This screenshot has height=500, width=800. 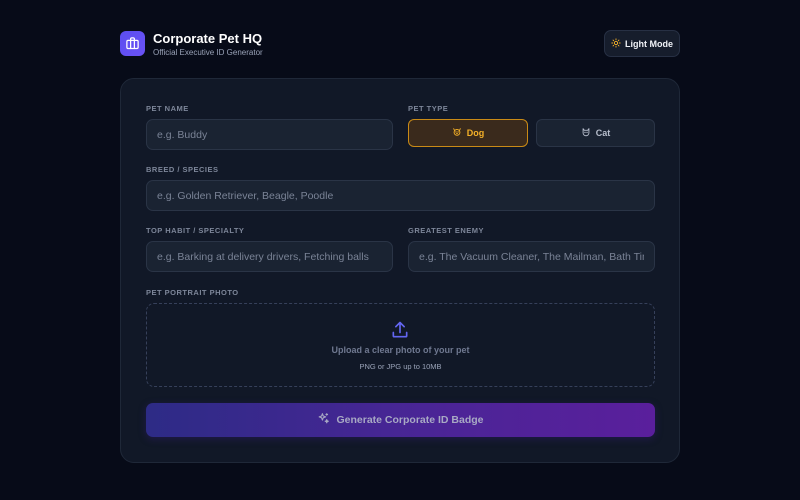 I want to click on briefcase-icon, so click(x=132, y=43).